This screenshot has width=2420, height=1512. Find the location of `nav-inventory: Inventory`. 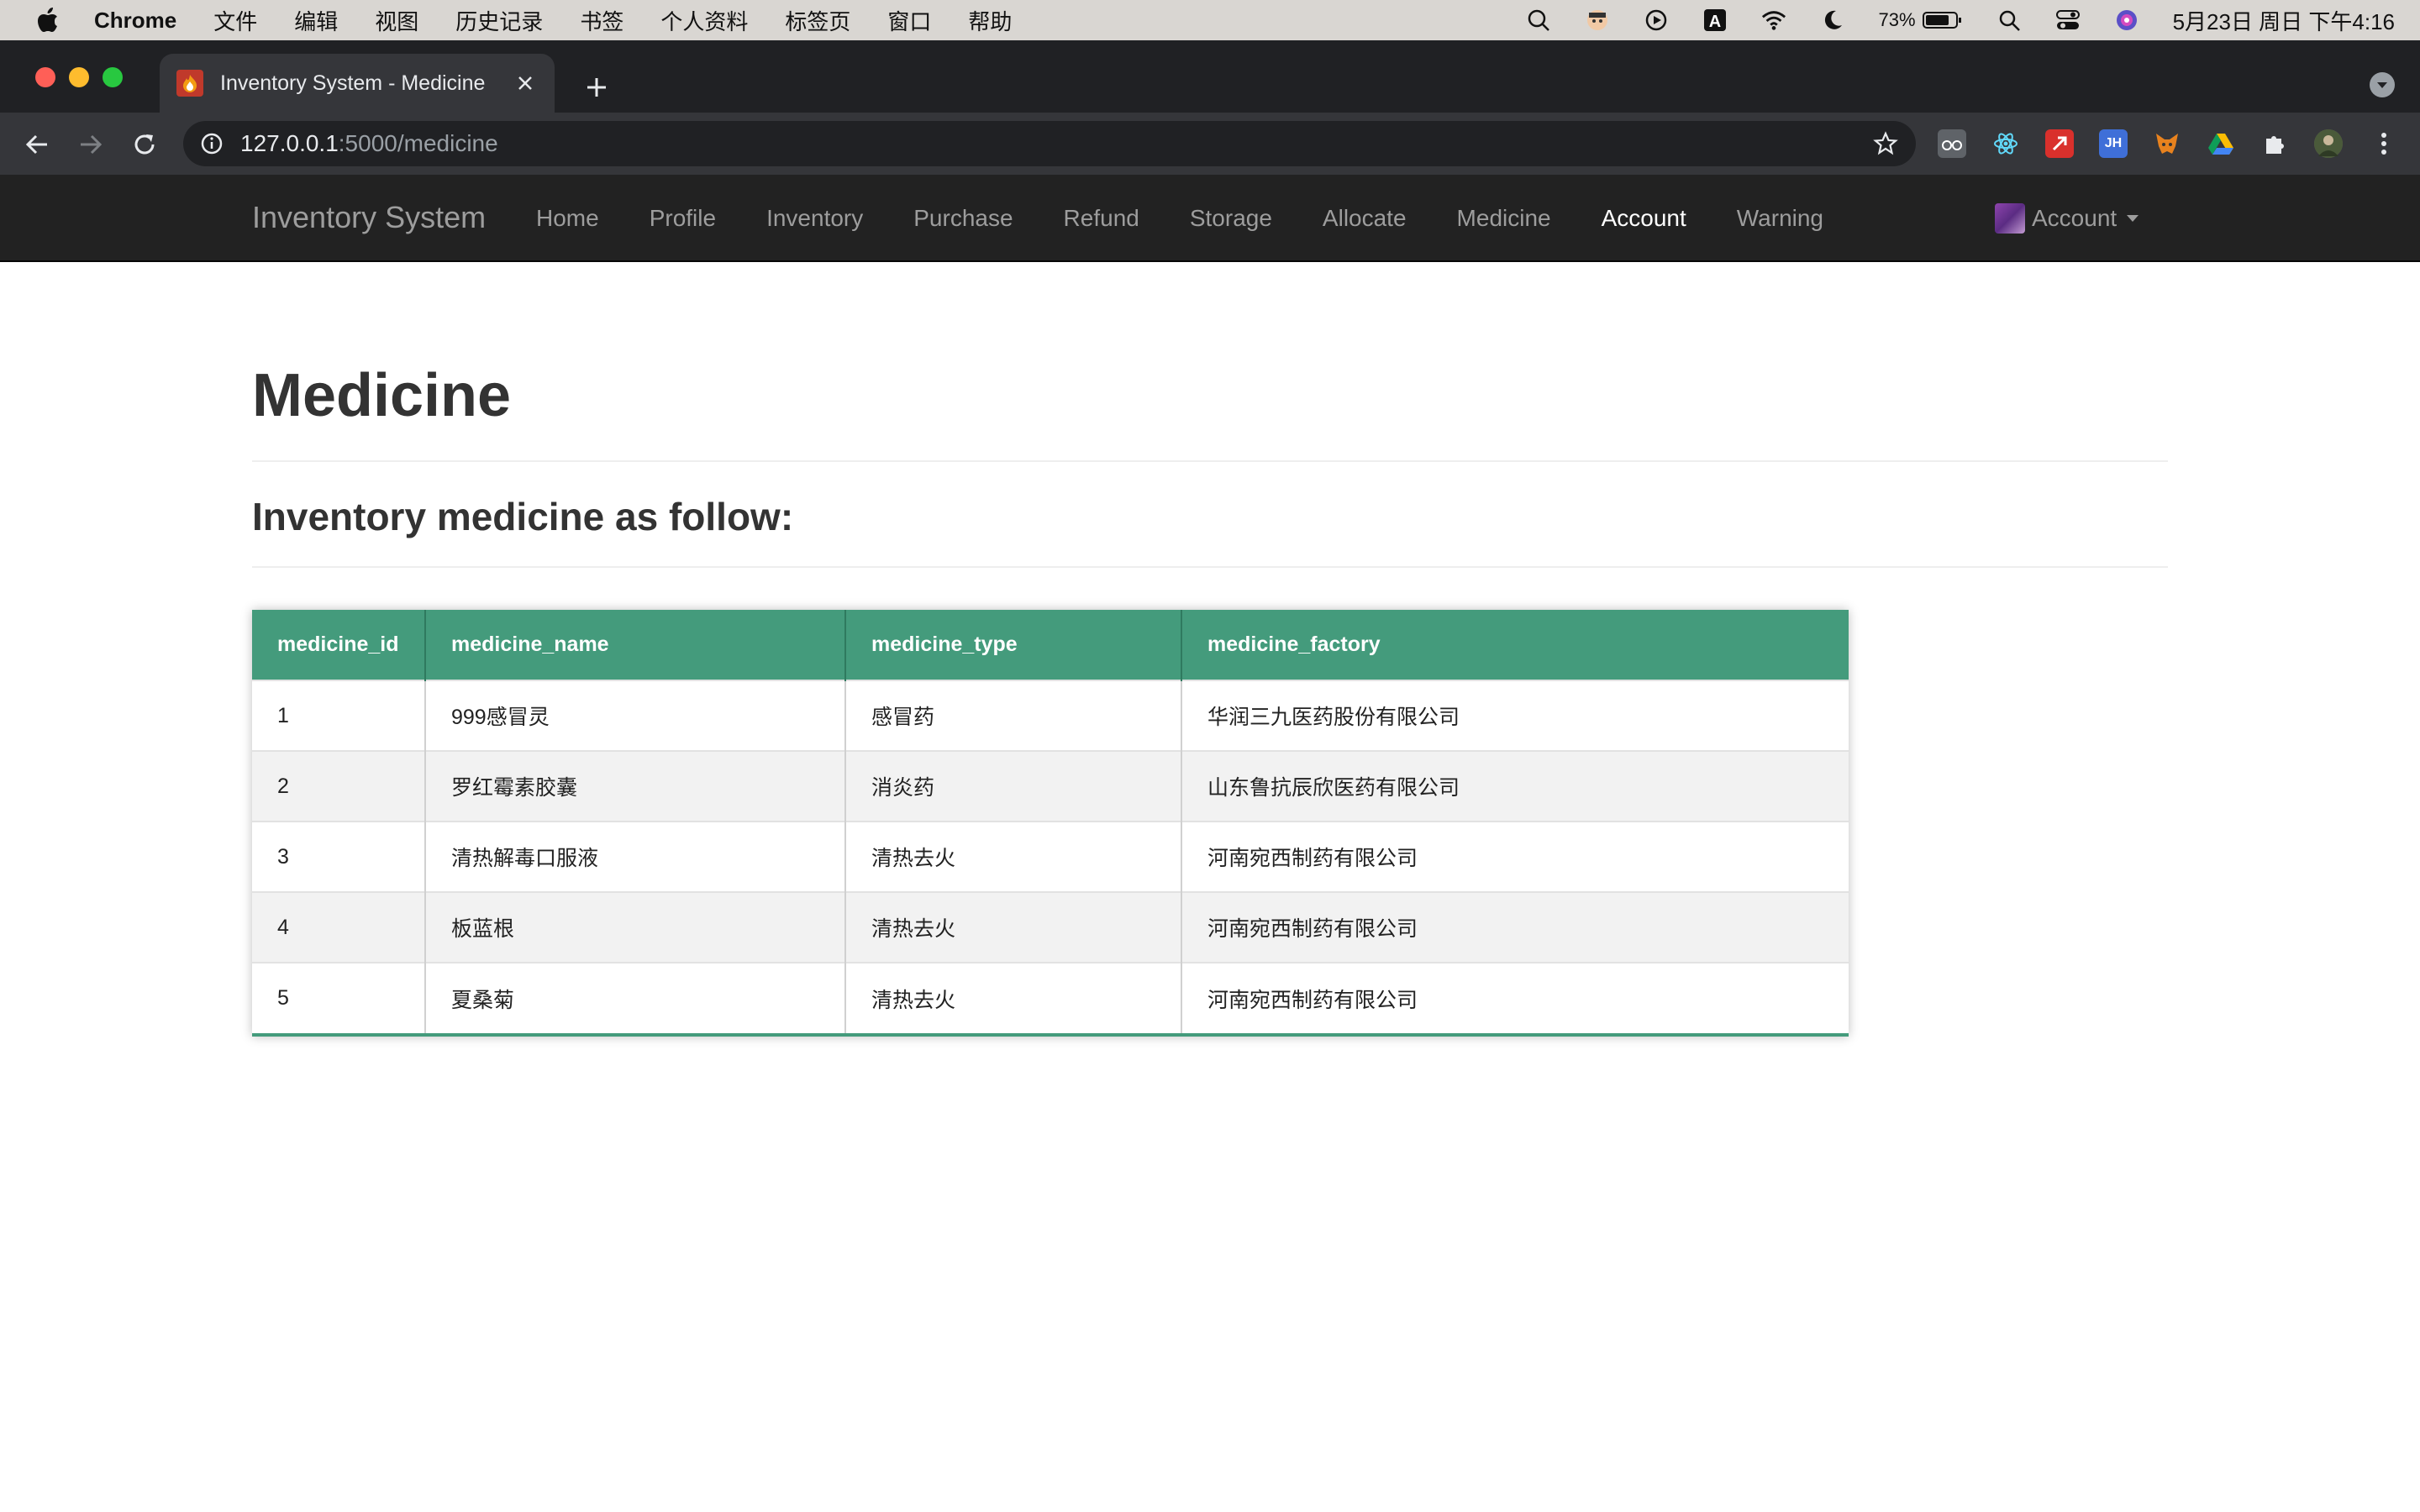

nav-inventory: Inventory is located at coordinates (814, 218).